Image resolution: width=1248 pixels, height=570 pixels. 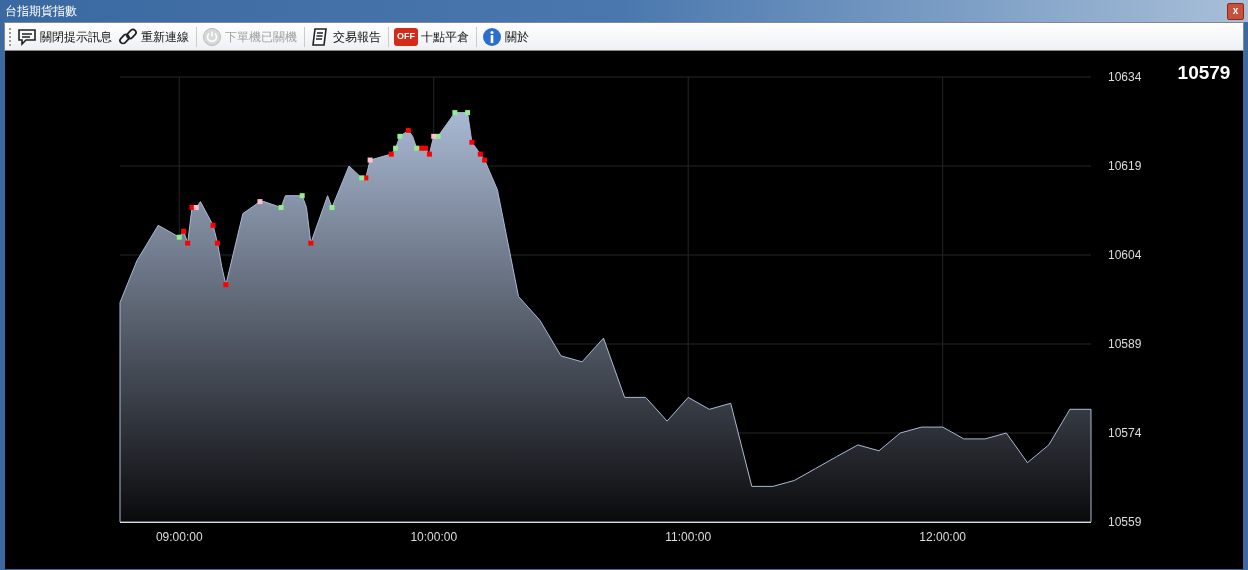 I want to click on close-button: x, so click(x=1235, y=11).